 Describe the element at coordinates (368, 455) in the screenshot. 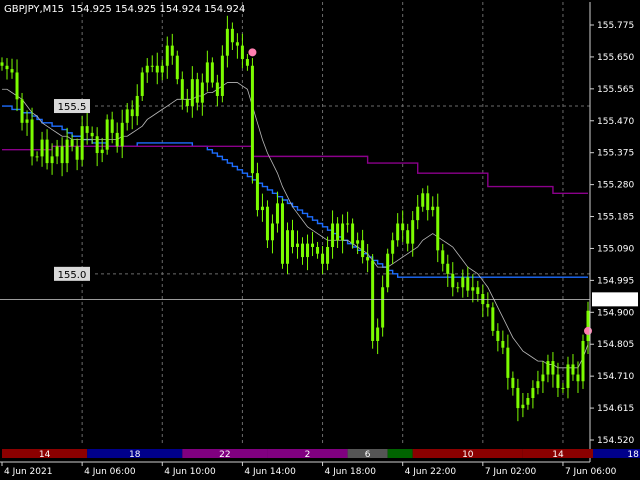

I see `session-band-label: 6` at that location.